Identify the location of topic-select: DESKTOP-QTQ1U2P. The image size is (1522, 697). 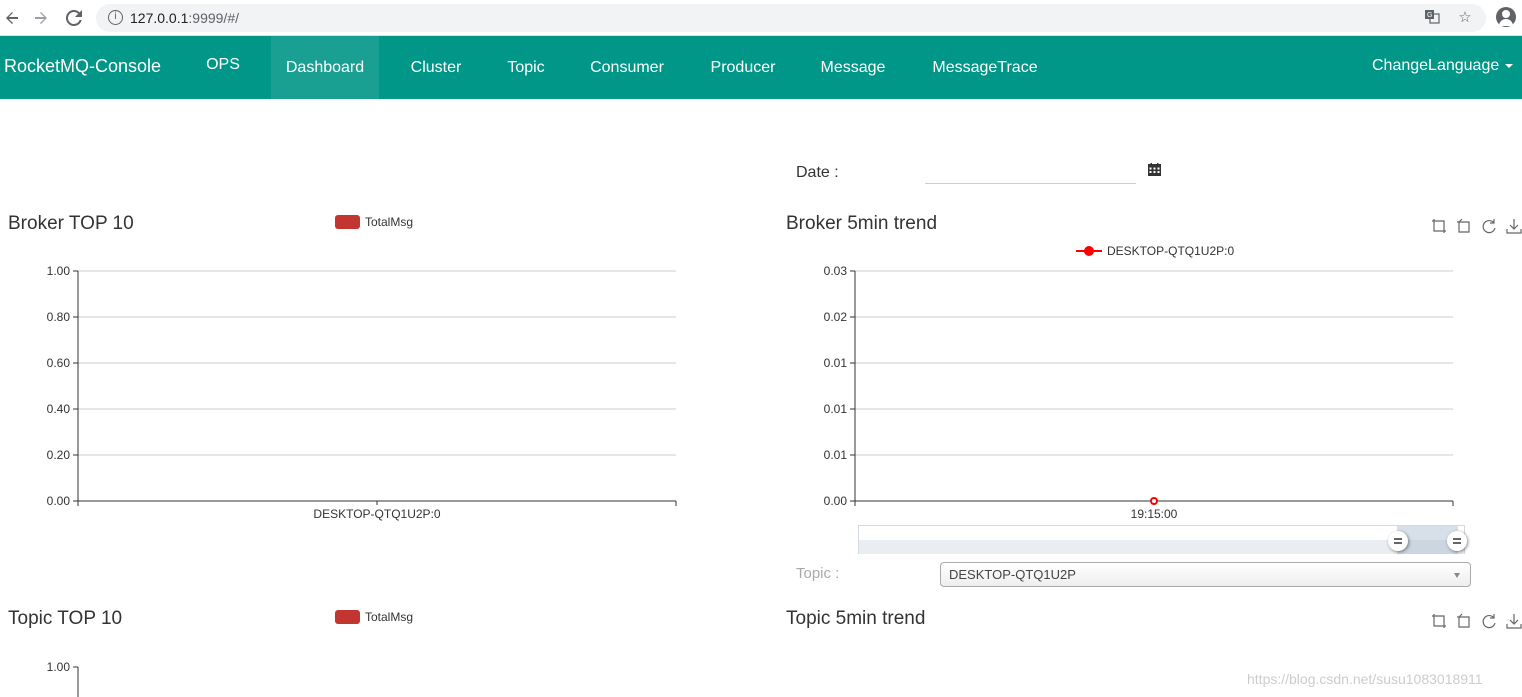
(1205, 574).